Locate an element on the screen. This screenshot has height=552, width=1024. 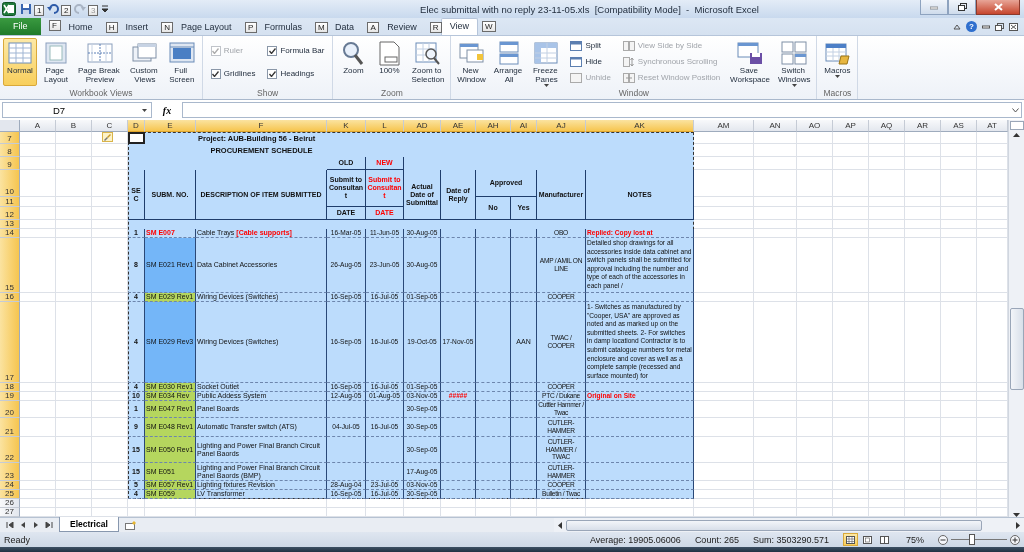
ribbon-button: Split is located at coordinates (590, 45).